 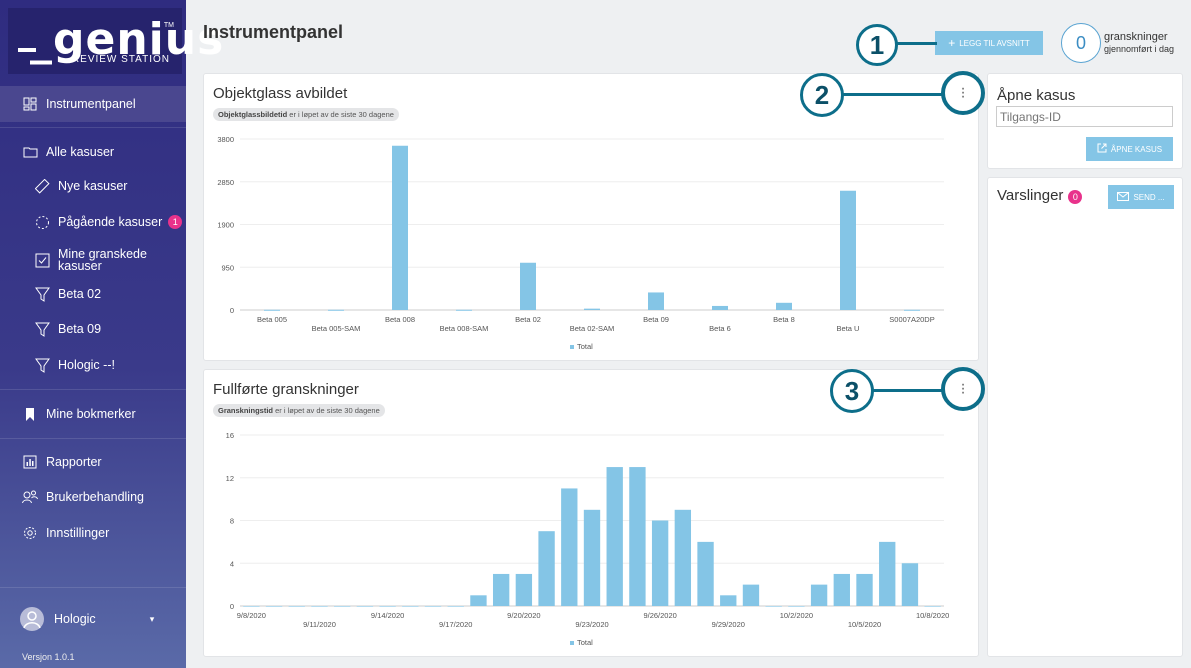 I want to click on sidebar-item-instrumentpanel: Instrumentpanel, so click(x=93, y=104).